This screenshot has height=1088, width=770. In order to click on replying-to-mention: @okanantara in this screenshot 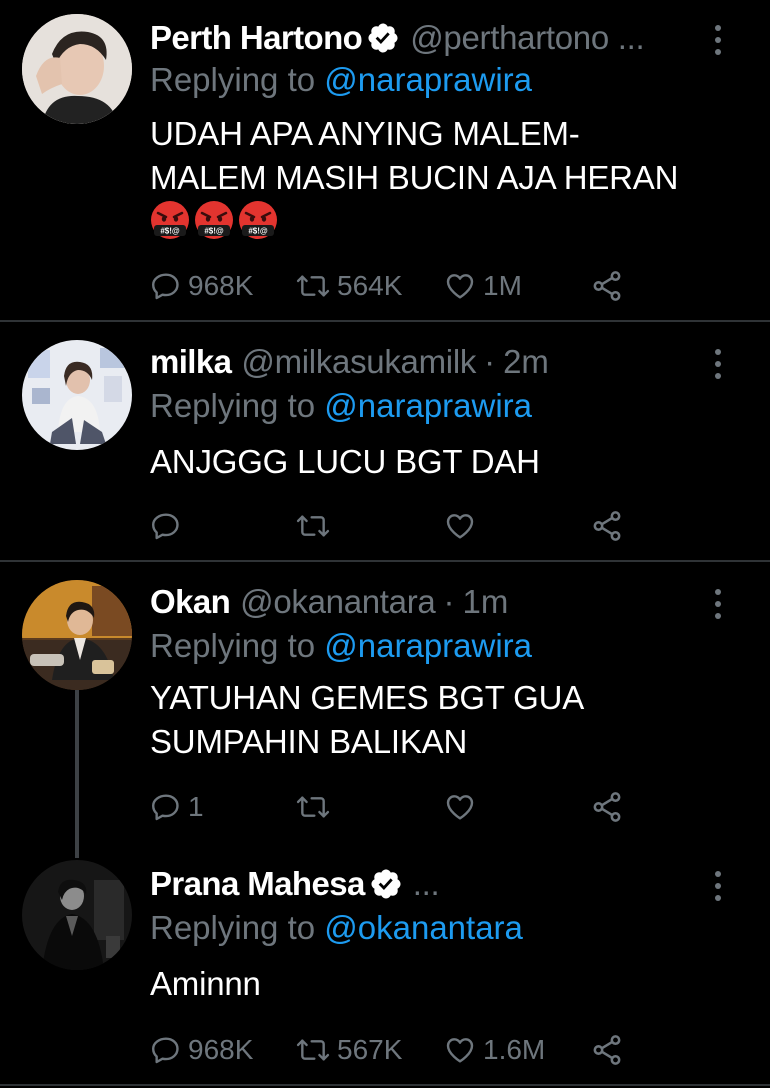, I will do `click(423, 927)`.